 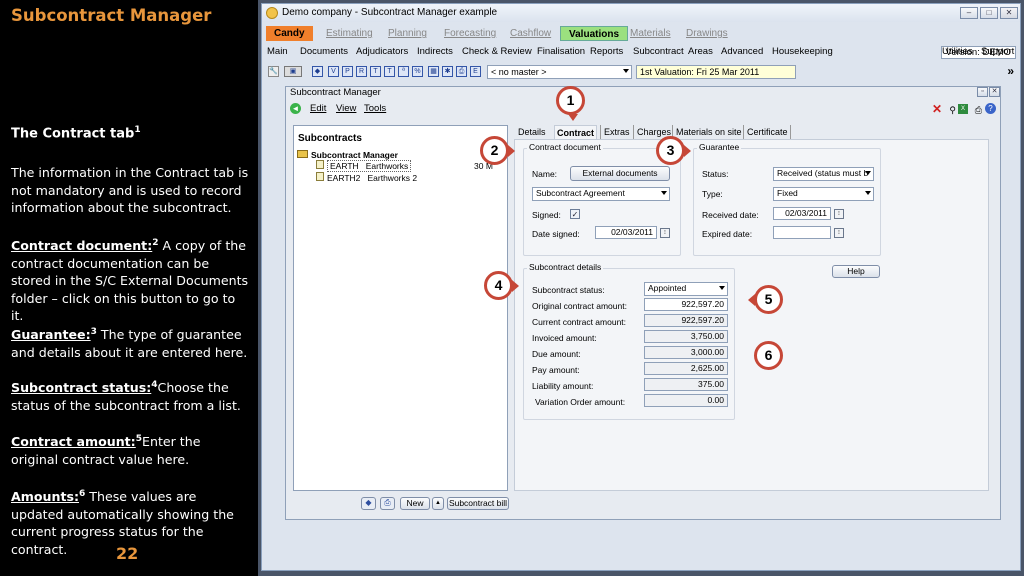 I want to click on menu-indirects: Indirects, so click(x=435, y=52).